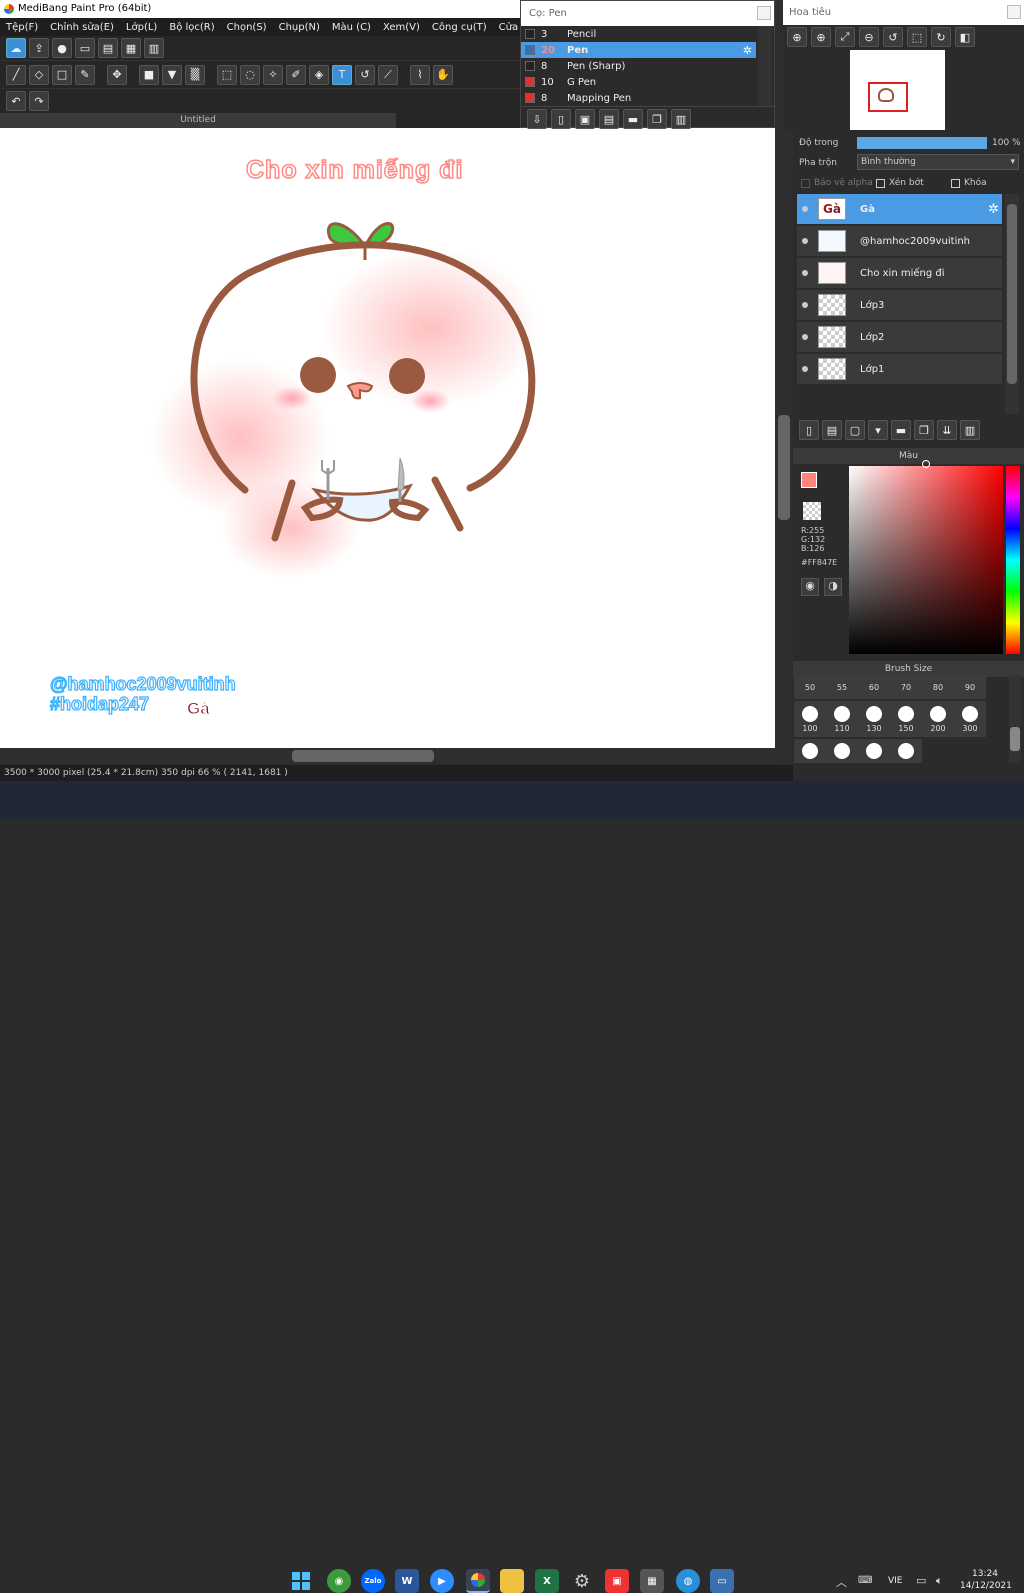  Describe the element at coordinates (784, 467) in the screenshot. I see `vertical-scroll-thumb` at that location.